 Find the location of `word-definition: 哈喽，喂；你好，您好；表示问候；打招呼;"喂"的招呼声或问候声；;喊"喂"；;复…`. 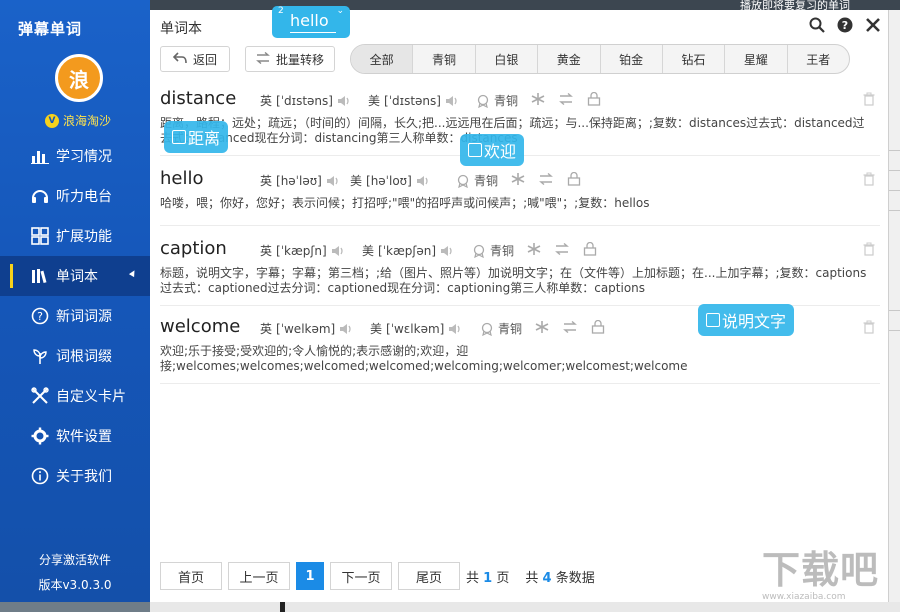

word-definition: 哈喽，喂；你好，您好；表示问候；打招呼;"喂"的招呼声或问候声；;喊"喂"；;复… is located at coordinates (516, 203).